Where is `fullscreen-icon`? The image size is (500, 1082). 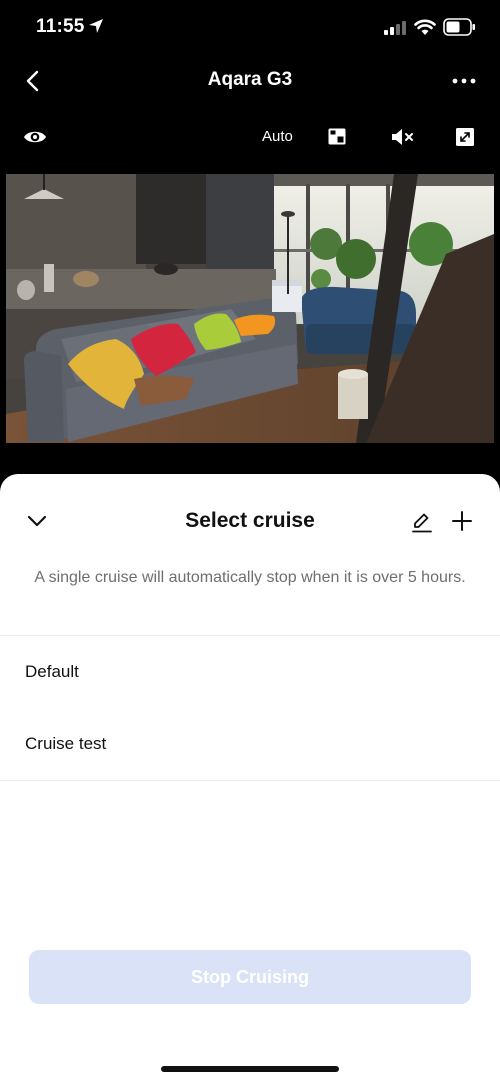 fullscreen-icon is located at coordinates (465, 137).